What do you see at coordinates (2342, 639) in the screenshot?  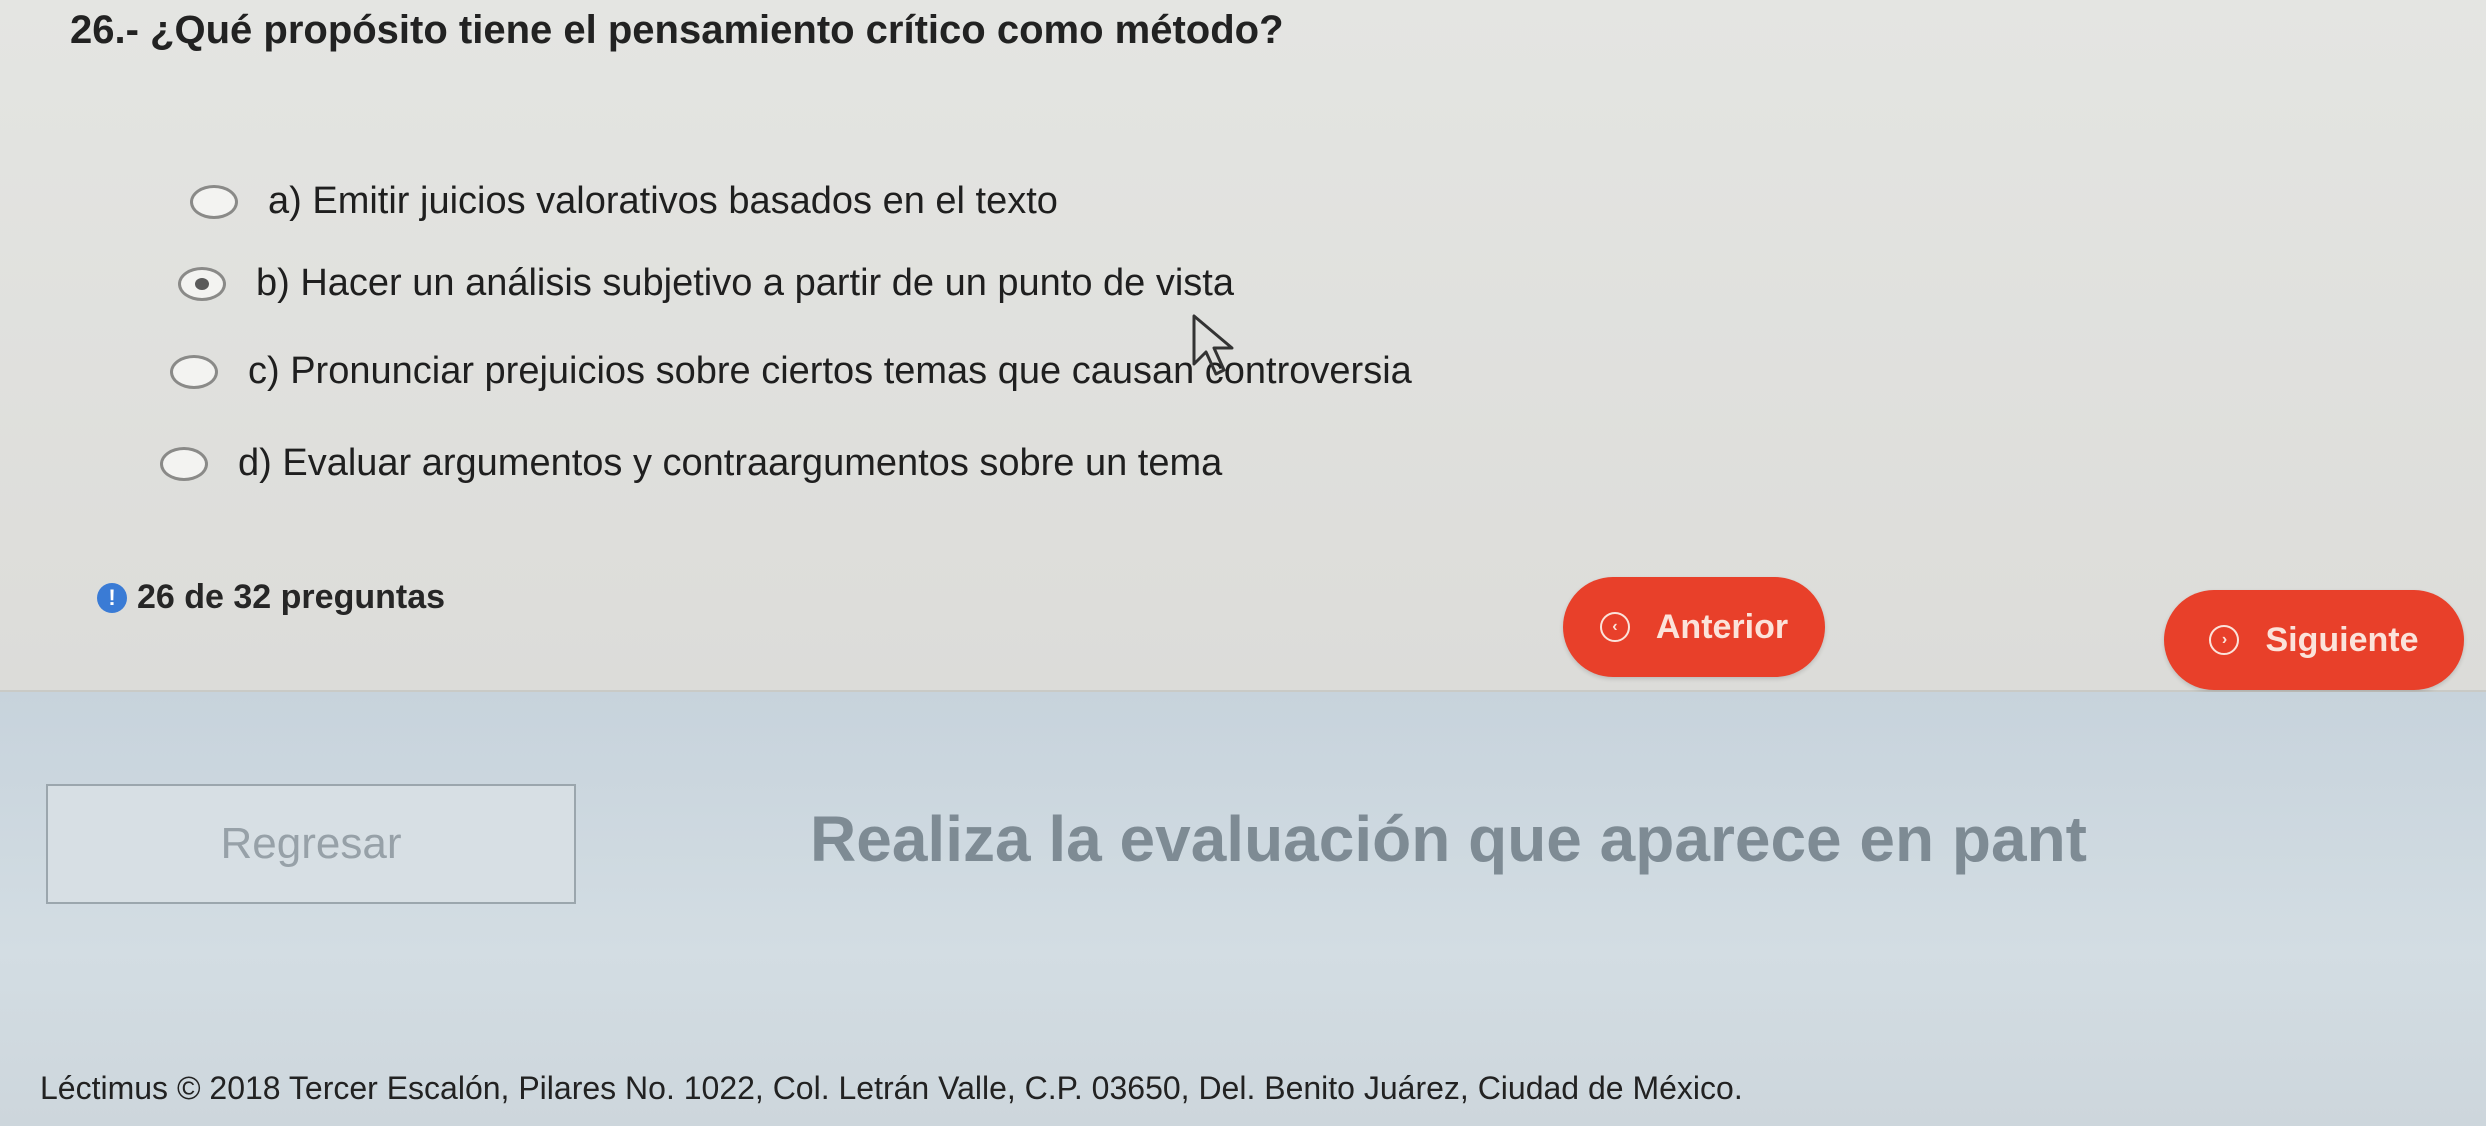 I see `next-label: Siguiente` at bounding box center [2342, 639].